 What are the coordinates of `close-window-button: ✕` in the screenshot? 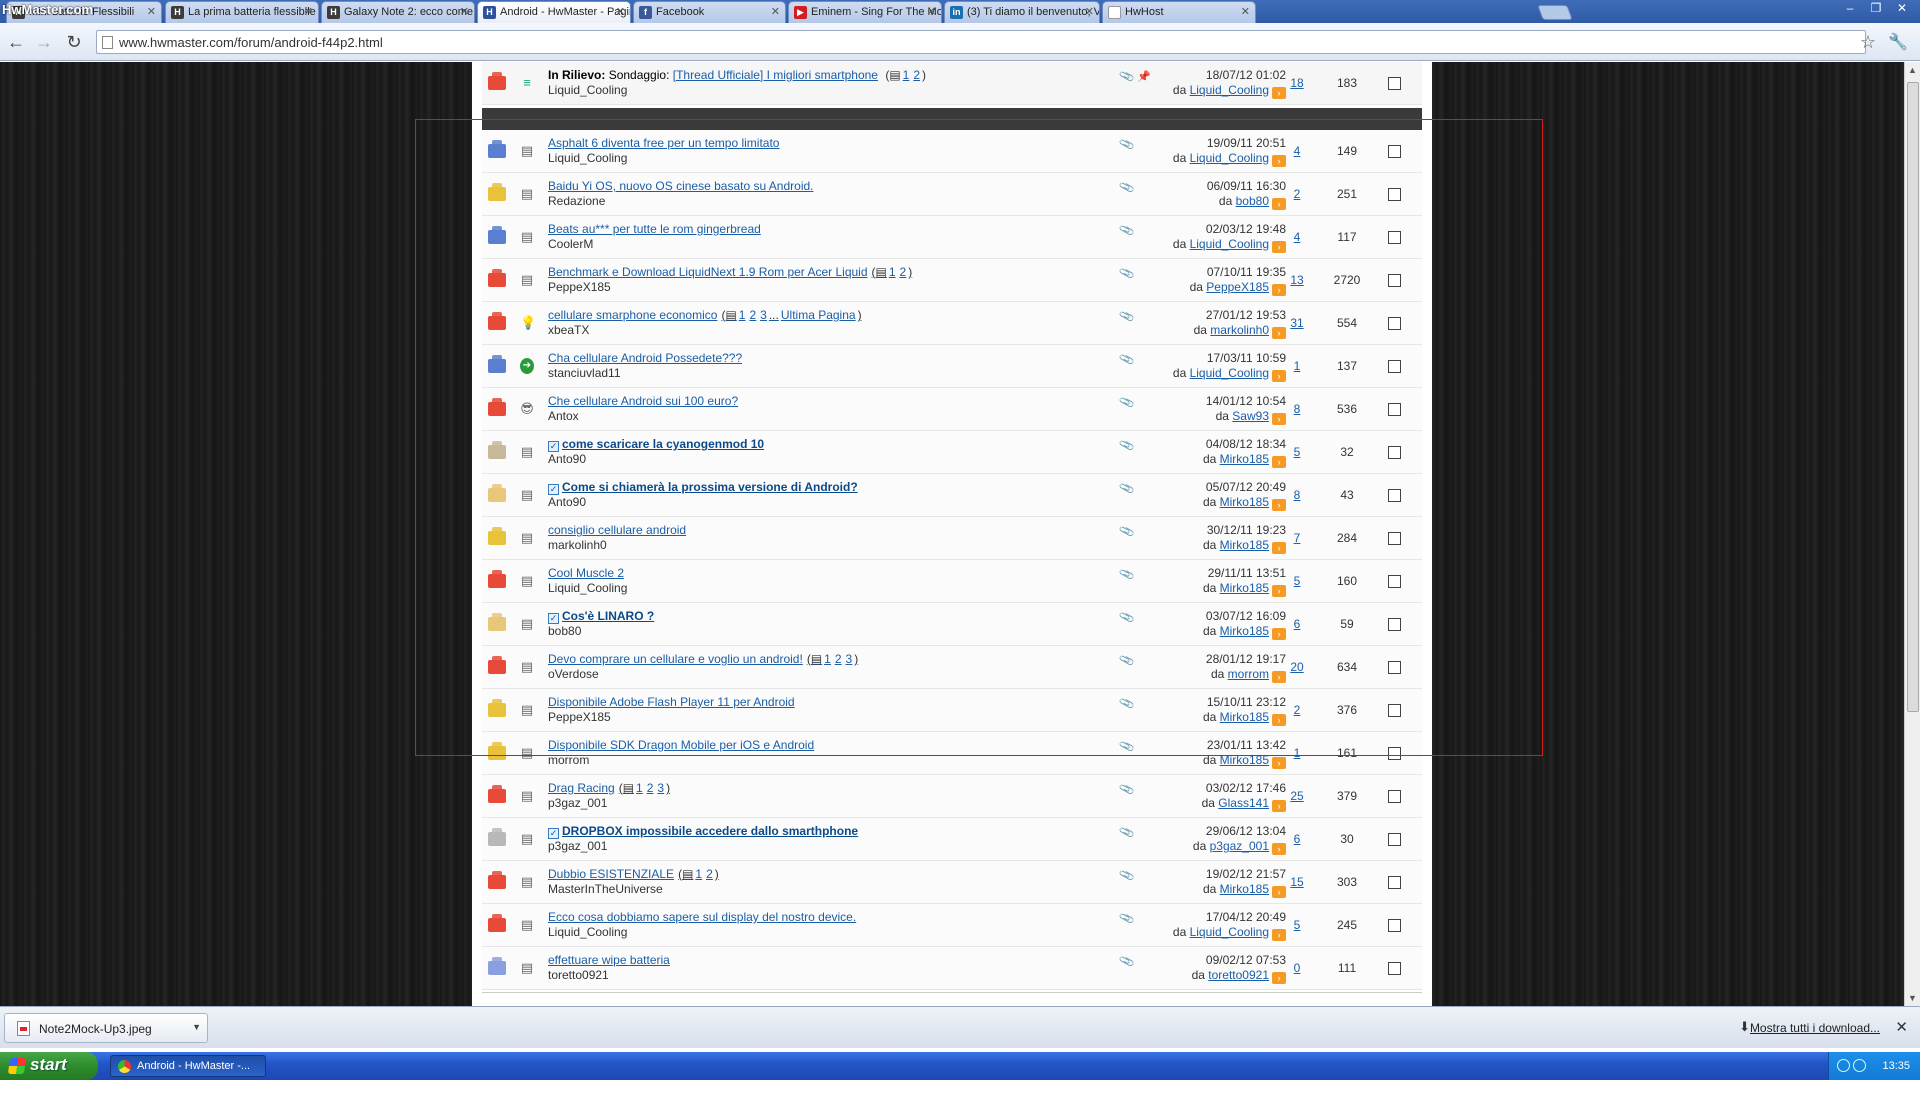 It's located at (1902, 8).